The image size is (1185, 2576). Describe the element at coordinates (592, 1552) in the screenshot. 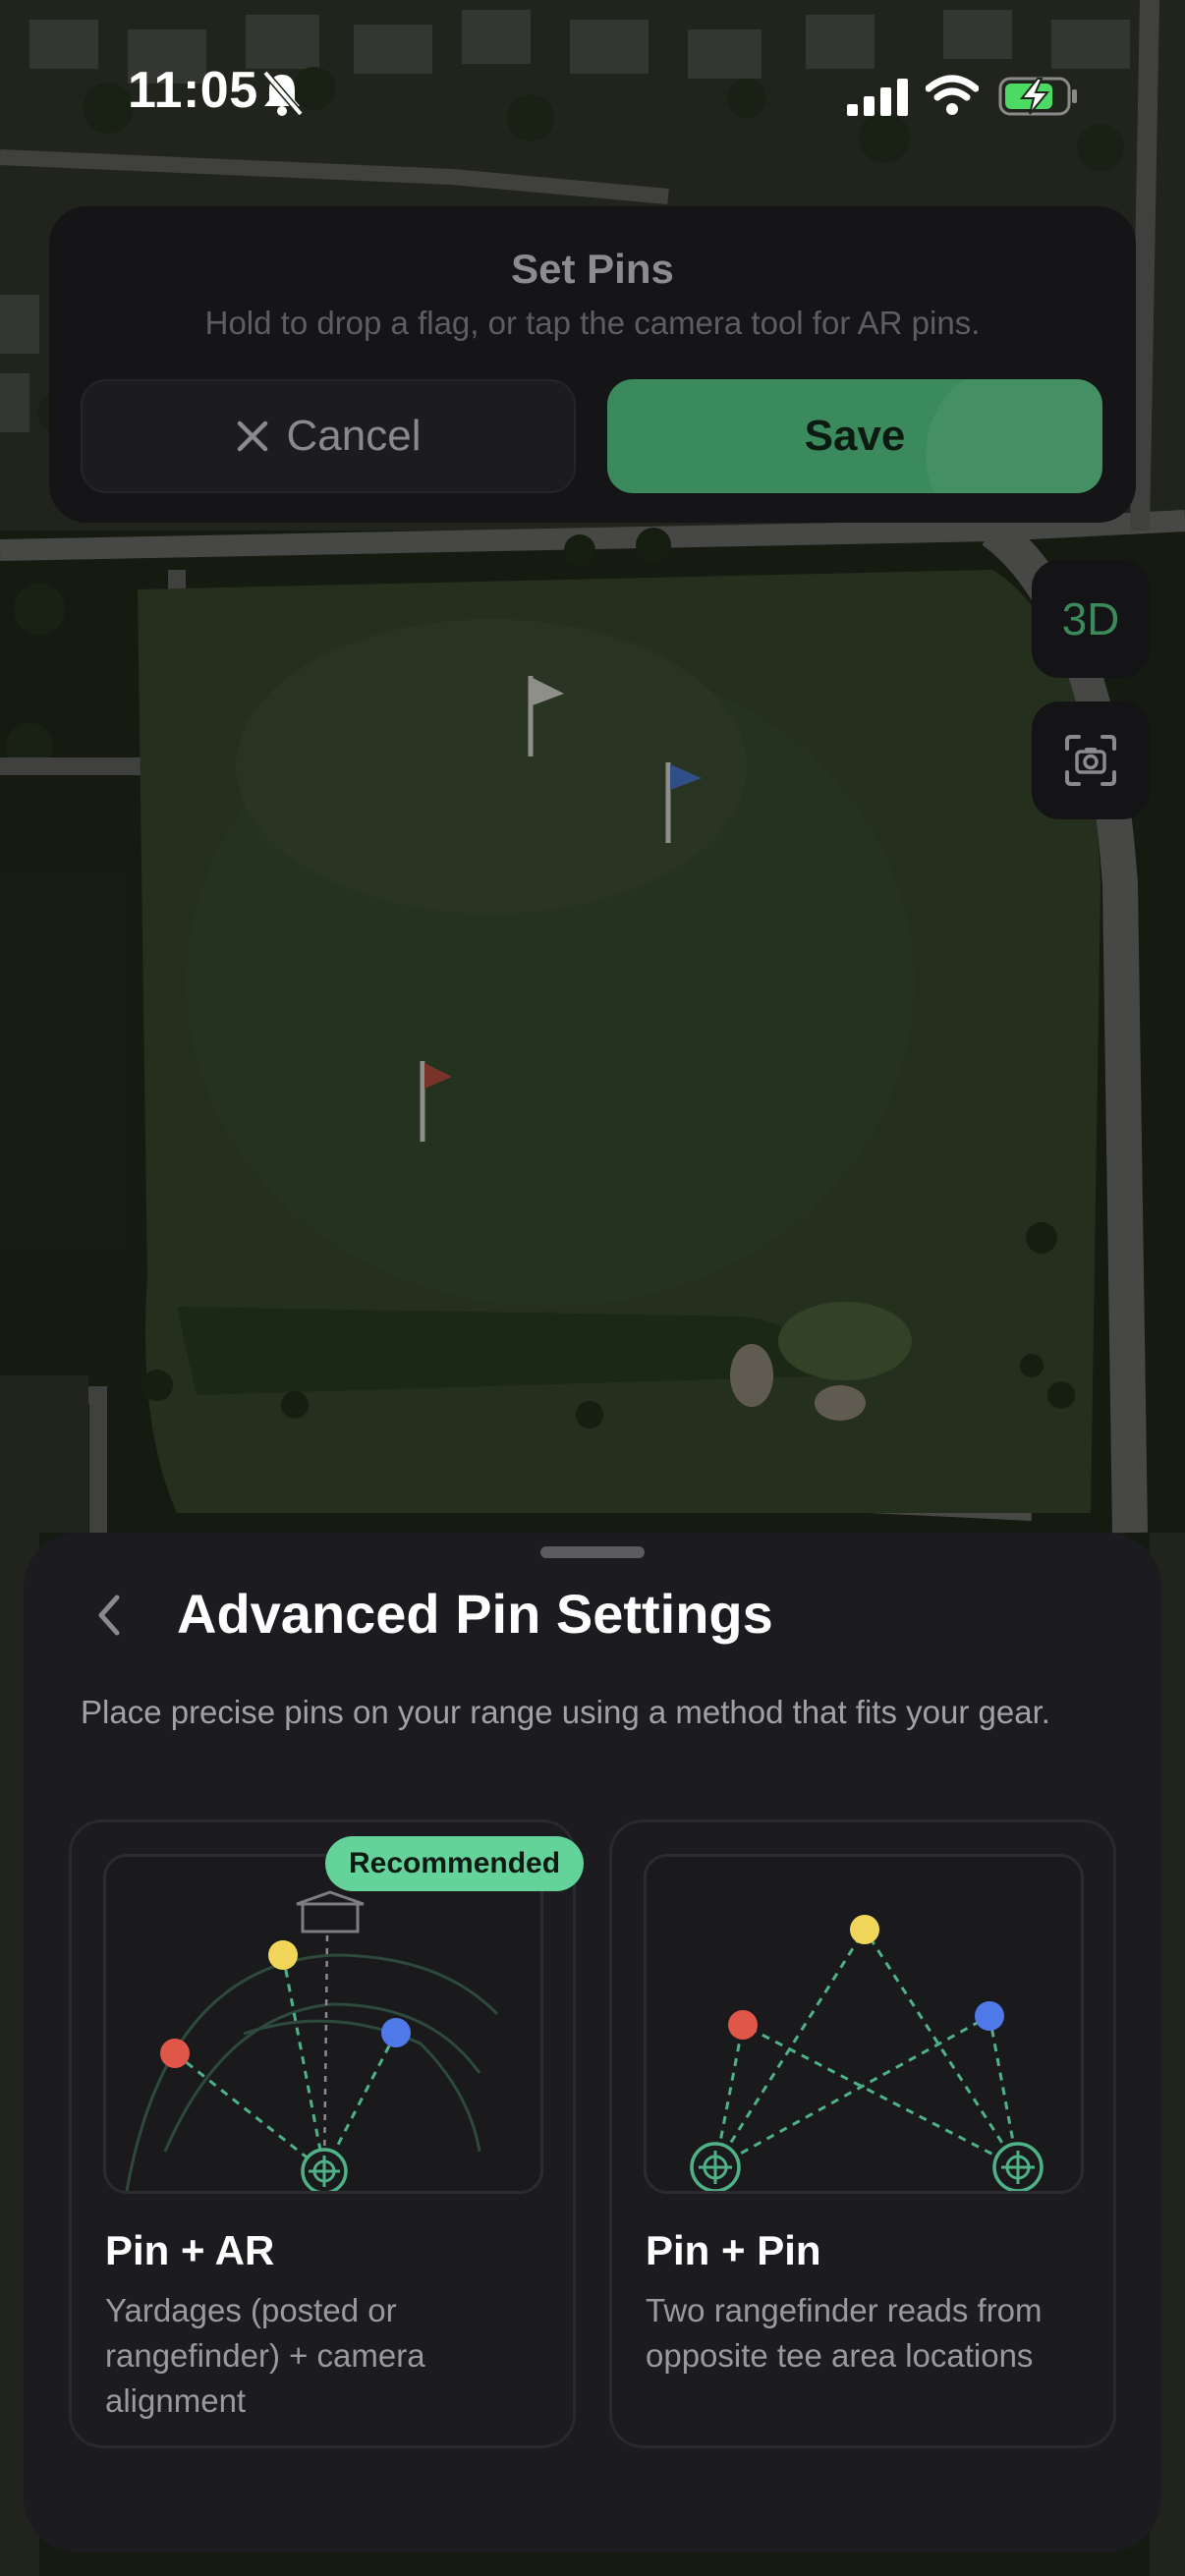

I see `sheet-grabber` at that location.